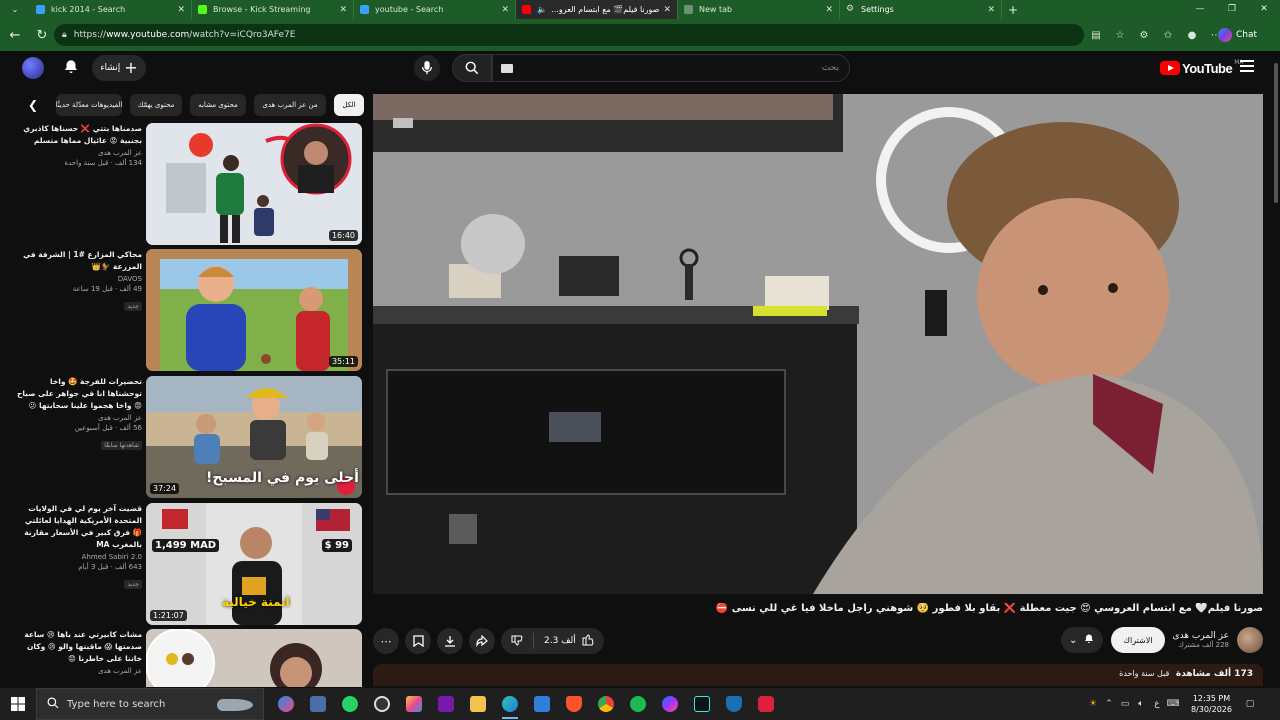  What do you see at coordinates (478, 704) in the screenshot?
I see `file-explorer-app-icon` at bounding box center [478, 704].